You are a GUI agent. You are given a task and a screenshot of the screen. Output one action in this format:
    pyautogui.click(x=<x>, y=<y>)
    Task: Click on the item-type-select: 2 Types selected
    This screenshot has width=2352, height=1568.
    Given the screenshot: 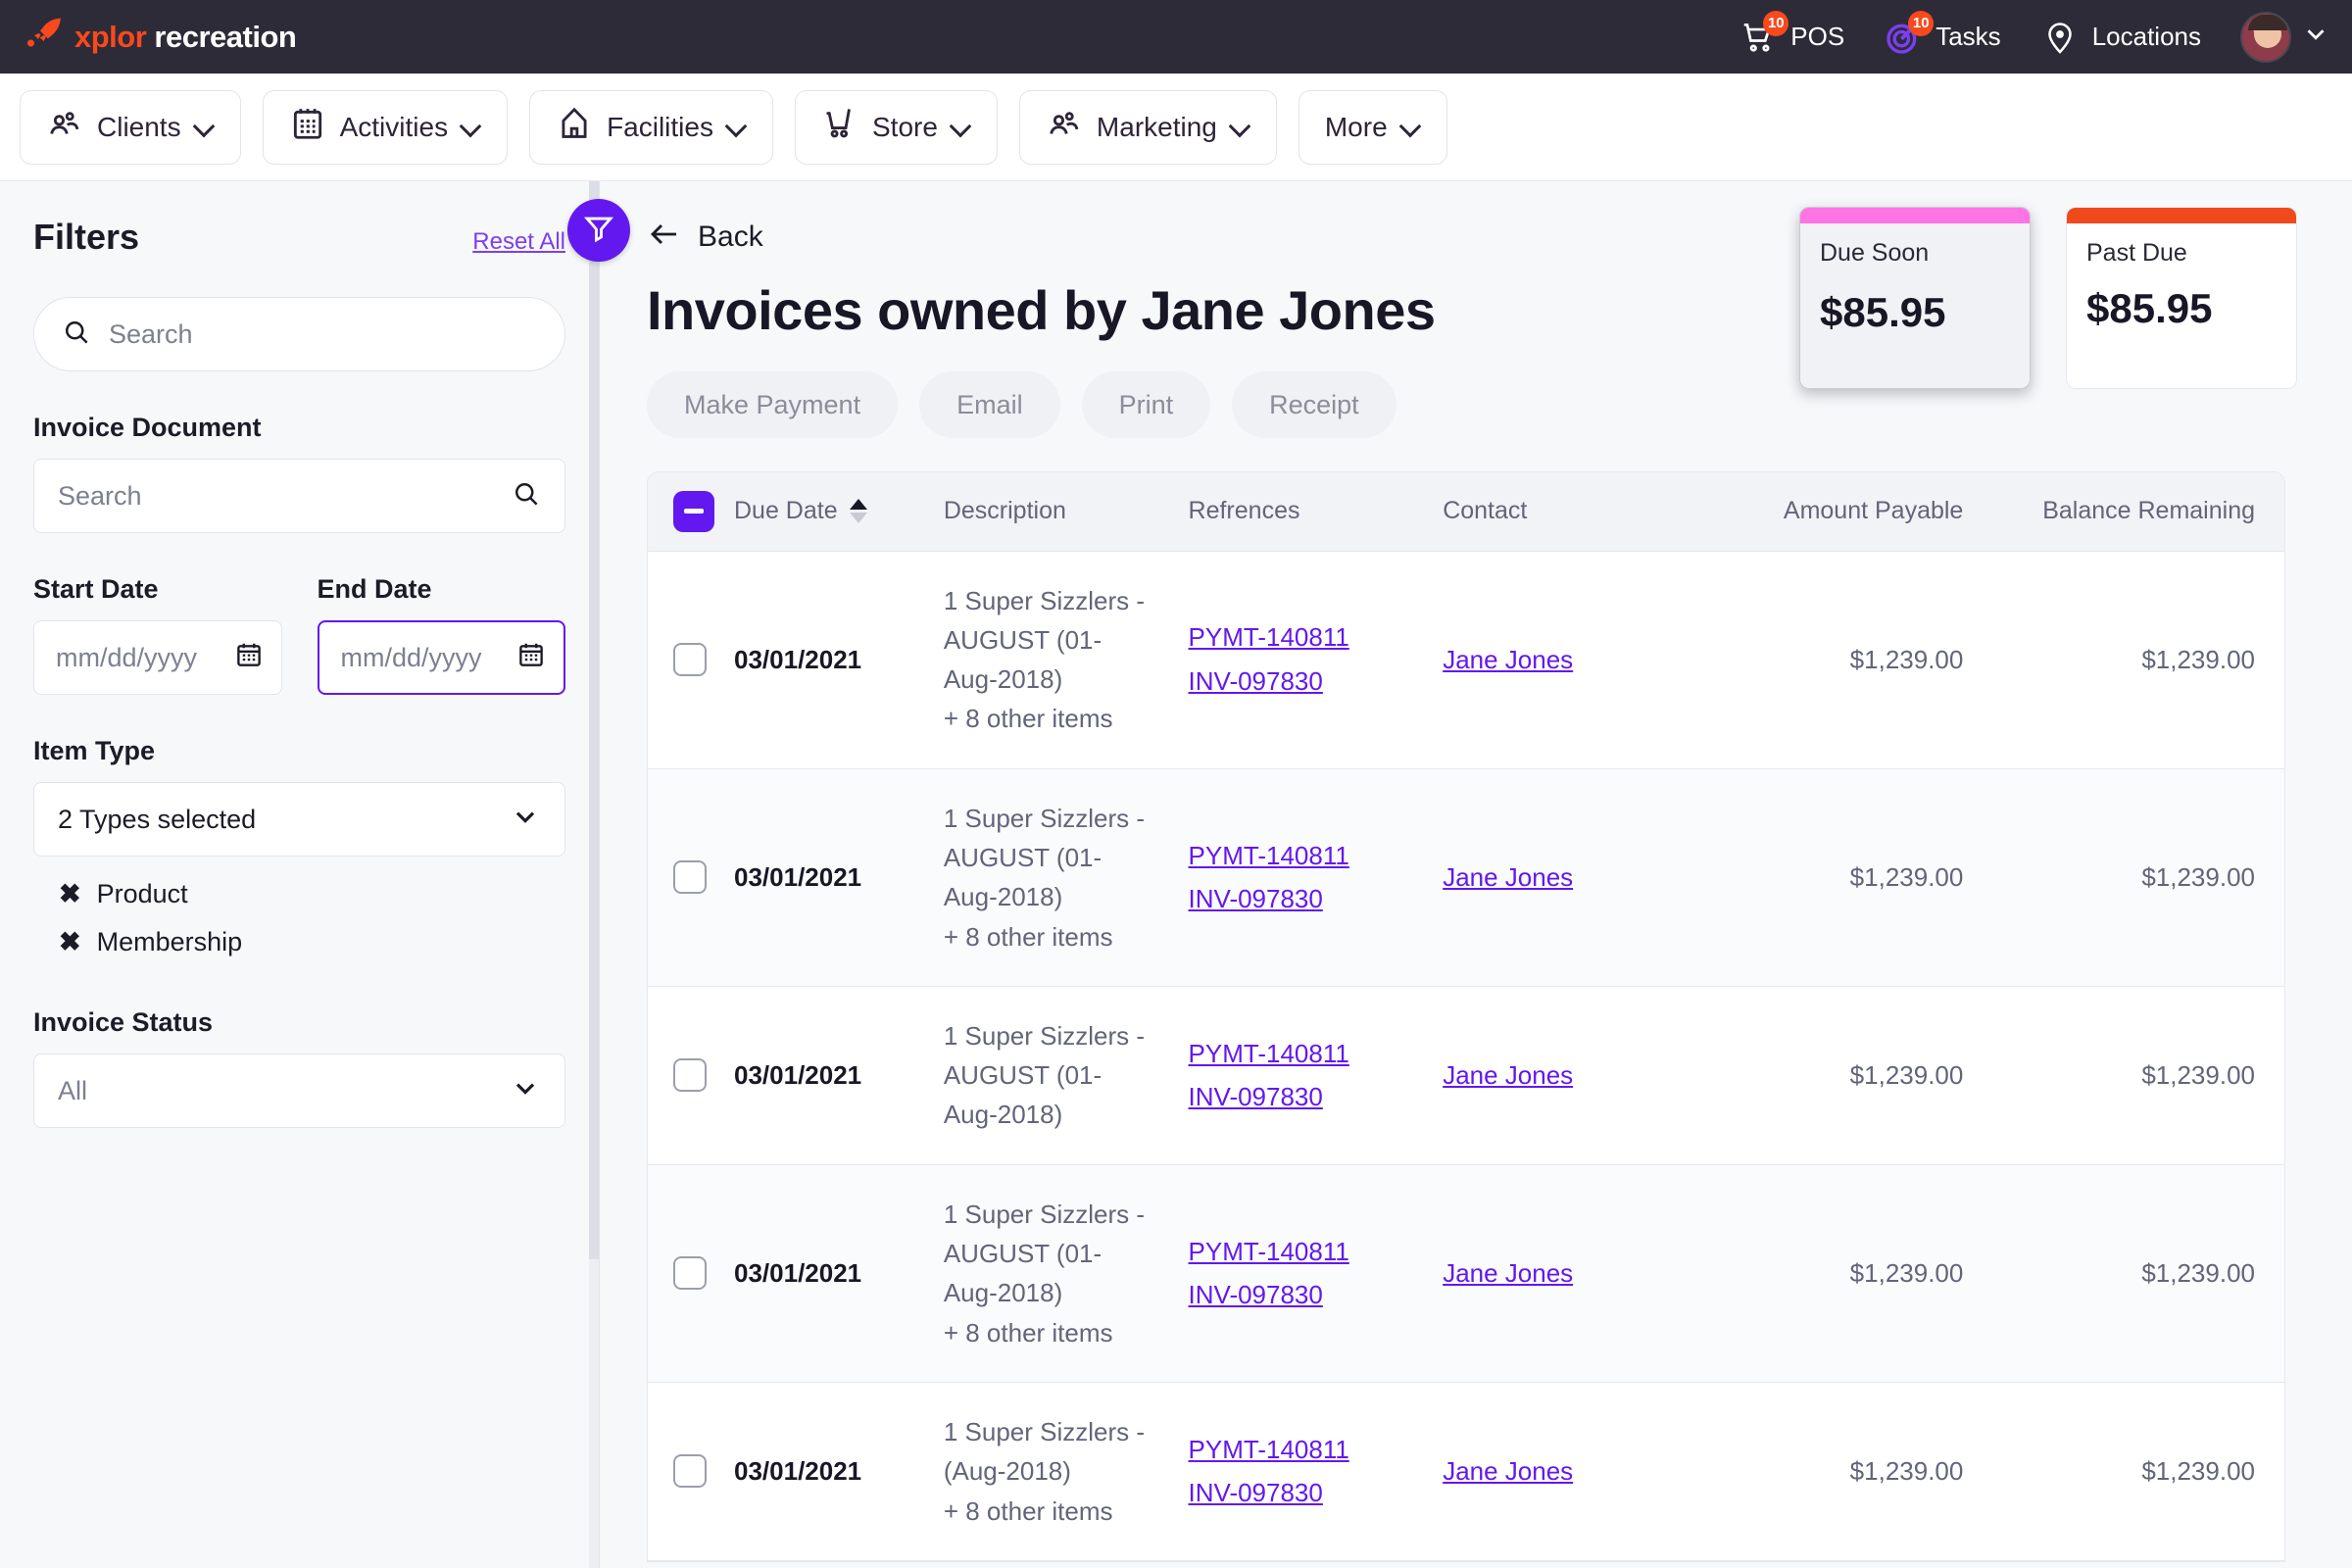 What is the action you would take?
    pyautogui.click(x=299, y=819)
    